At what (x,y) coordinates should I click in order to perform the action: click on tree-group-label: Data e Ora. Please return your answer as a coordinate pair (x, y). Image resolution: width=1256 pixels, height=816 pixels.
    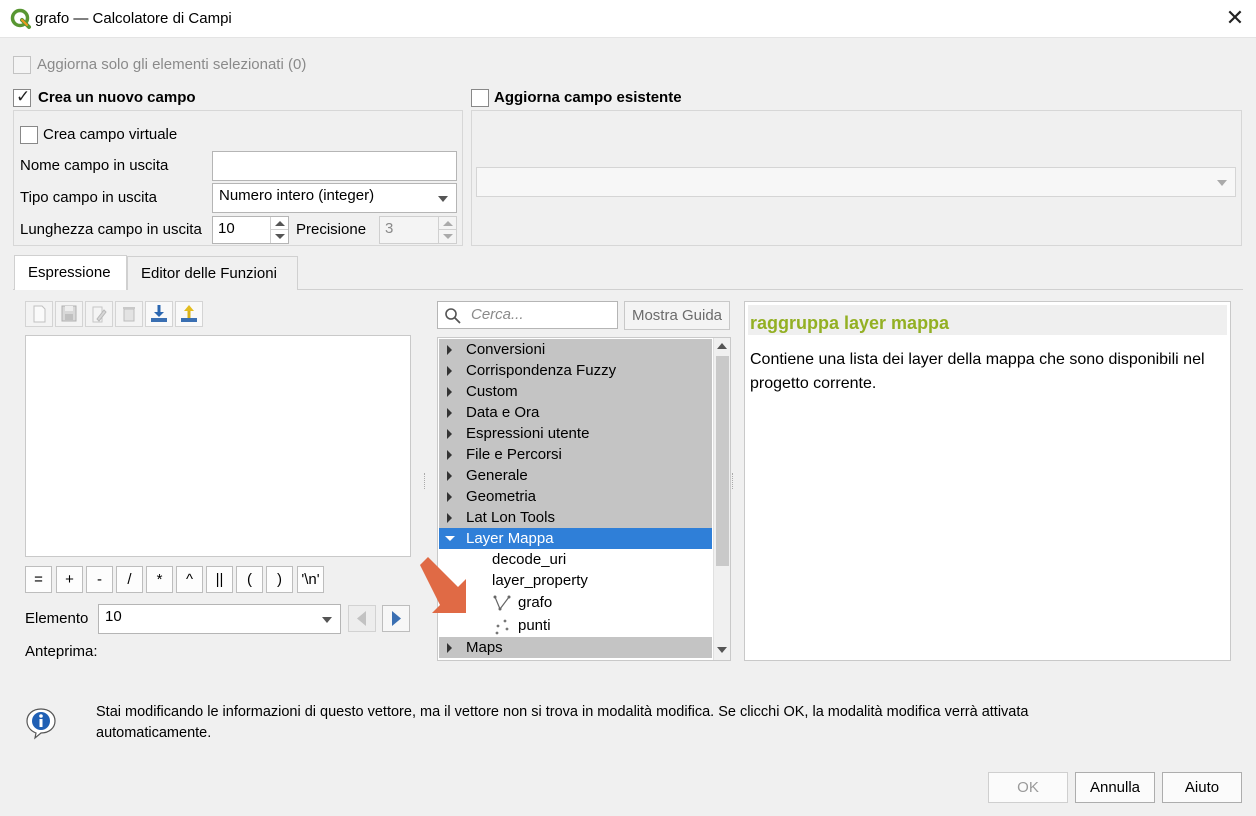
    Looking at the image, I should click on (503, 412).